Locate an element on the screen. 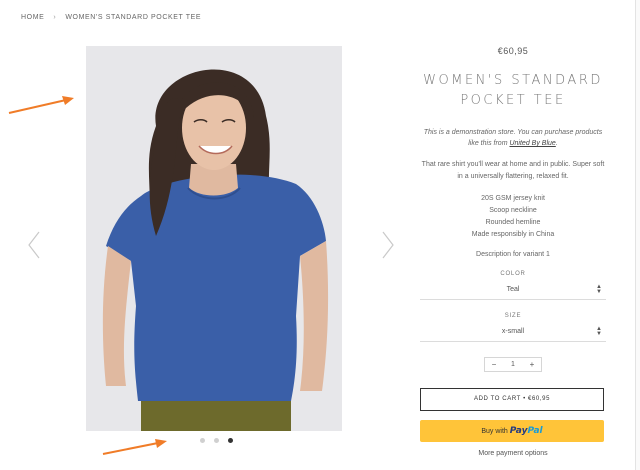  quantity-input: 1 is located at coordinates (513, 364).